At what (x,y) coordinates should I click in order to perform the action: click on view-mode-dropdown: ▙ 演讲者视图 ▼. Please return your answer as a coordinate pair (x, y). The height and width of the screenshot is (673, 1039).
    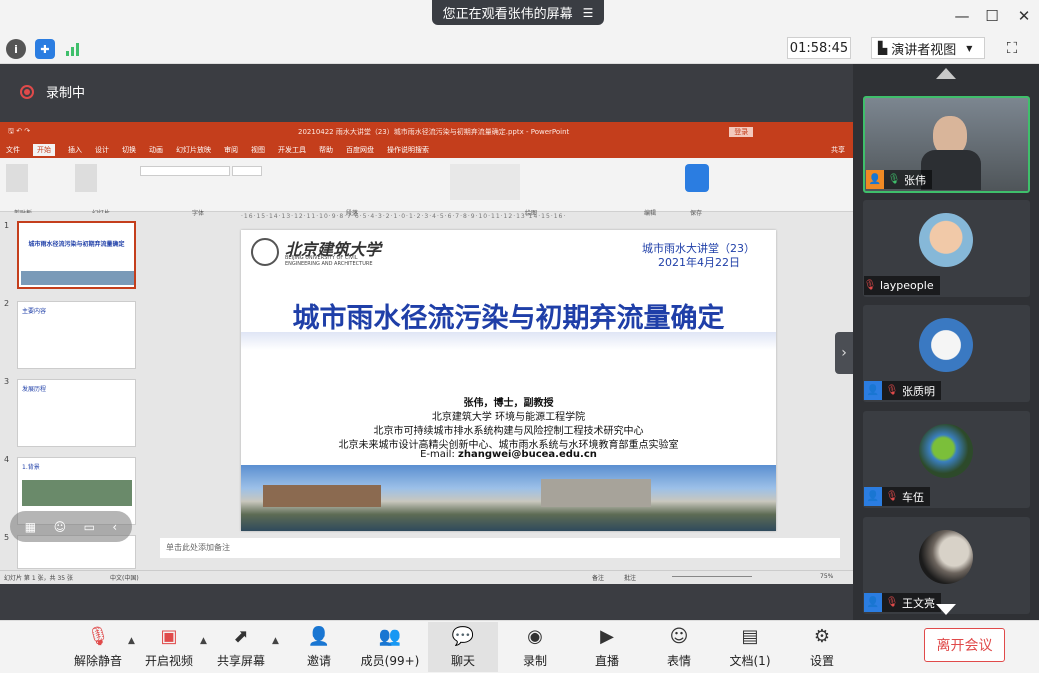
    Looking at the image, I should click on (928, 48).